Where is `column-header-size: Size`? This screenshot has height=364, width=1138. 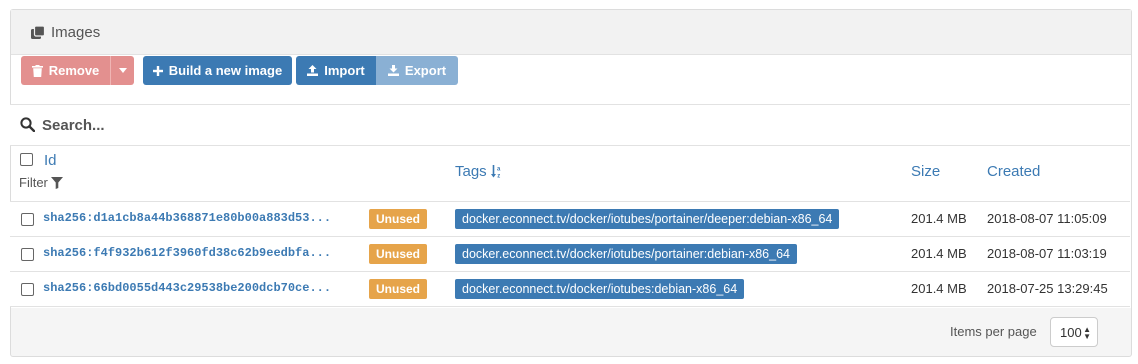 column-header-size: Size is located at coordinates (925, 171).